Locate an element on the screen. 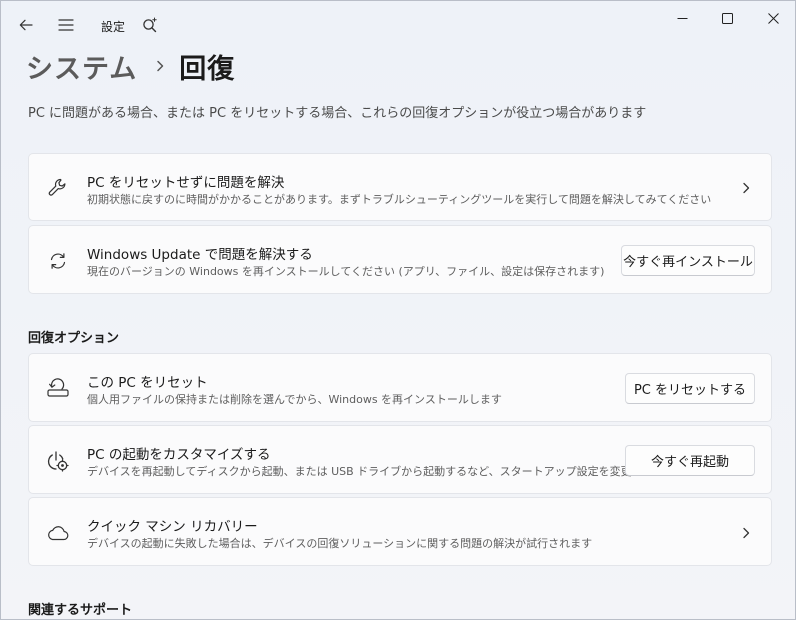 The width and height of the screenshot is (796, 620). hamburger-icon is located at coordinates (66, 25).